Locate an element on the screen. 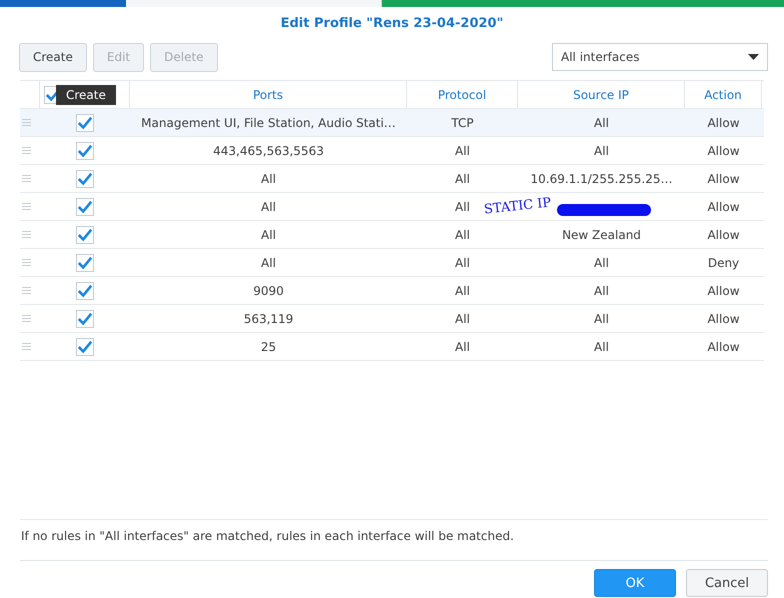  column-header: Action is located at coordinates (723, 94).